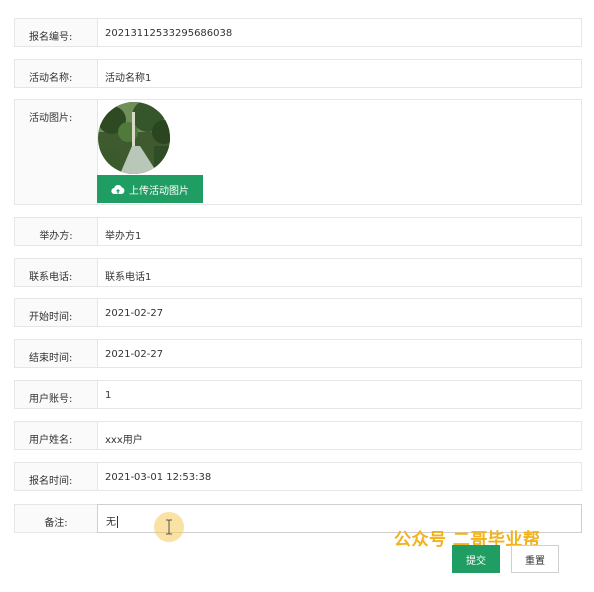 Image resolution: width=594 pixels, height=592 pixels. I want to click on end-time-field: 2021-02-27, so click(134, 354).